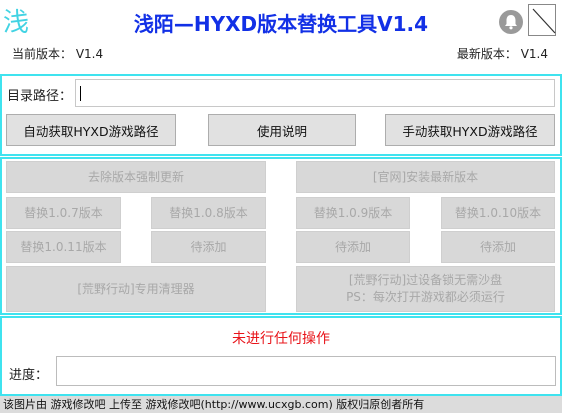 The height and width of the screenshot is (413, 562). What do you see at coordinates (315, 93) in the screenshot?
I see `directory-path-input` at bounding box center [315, 93].